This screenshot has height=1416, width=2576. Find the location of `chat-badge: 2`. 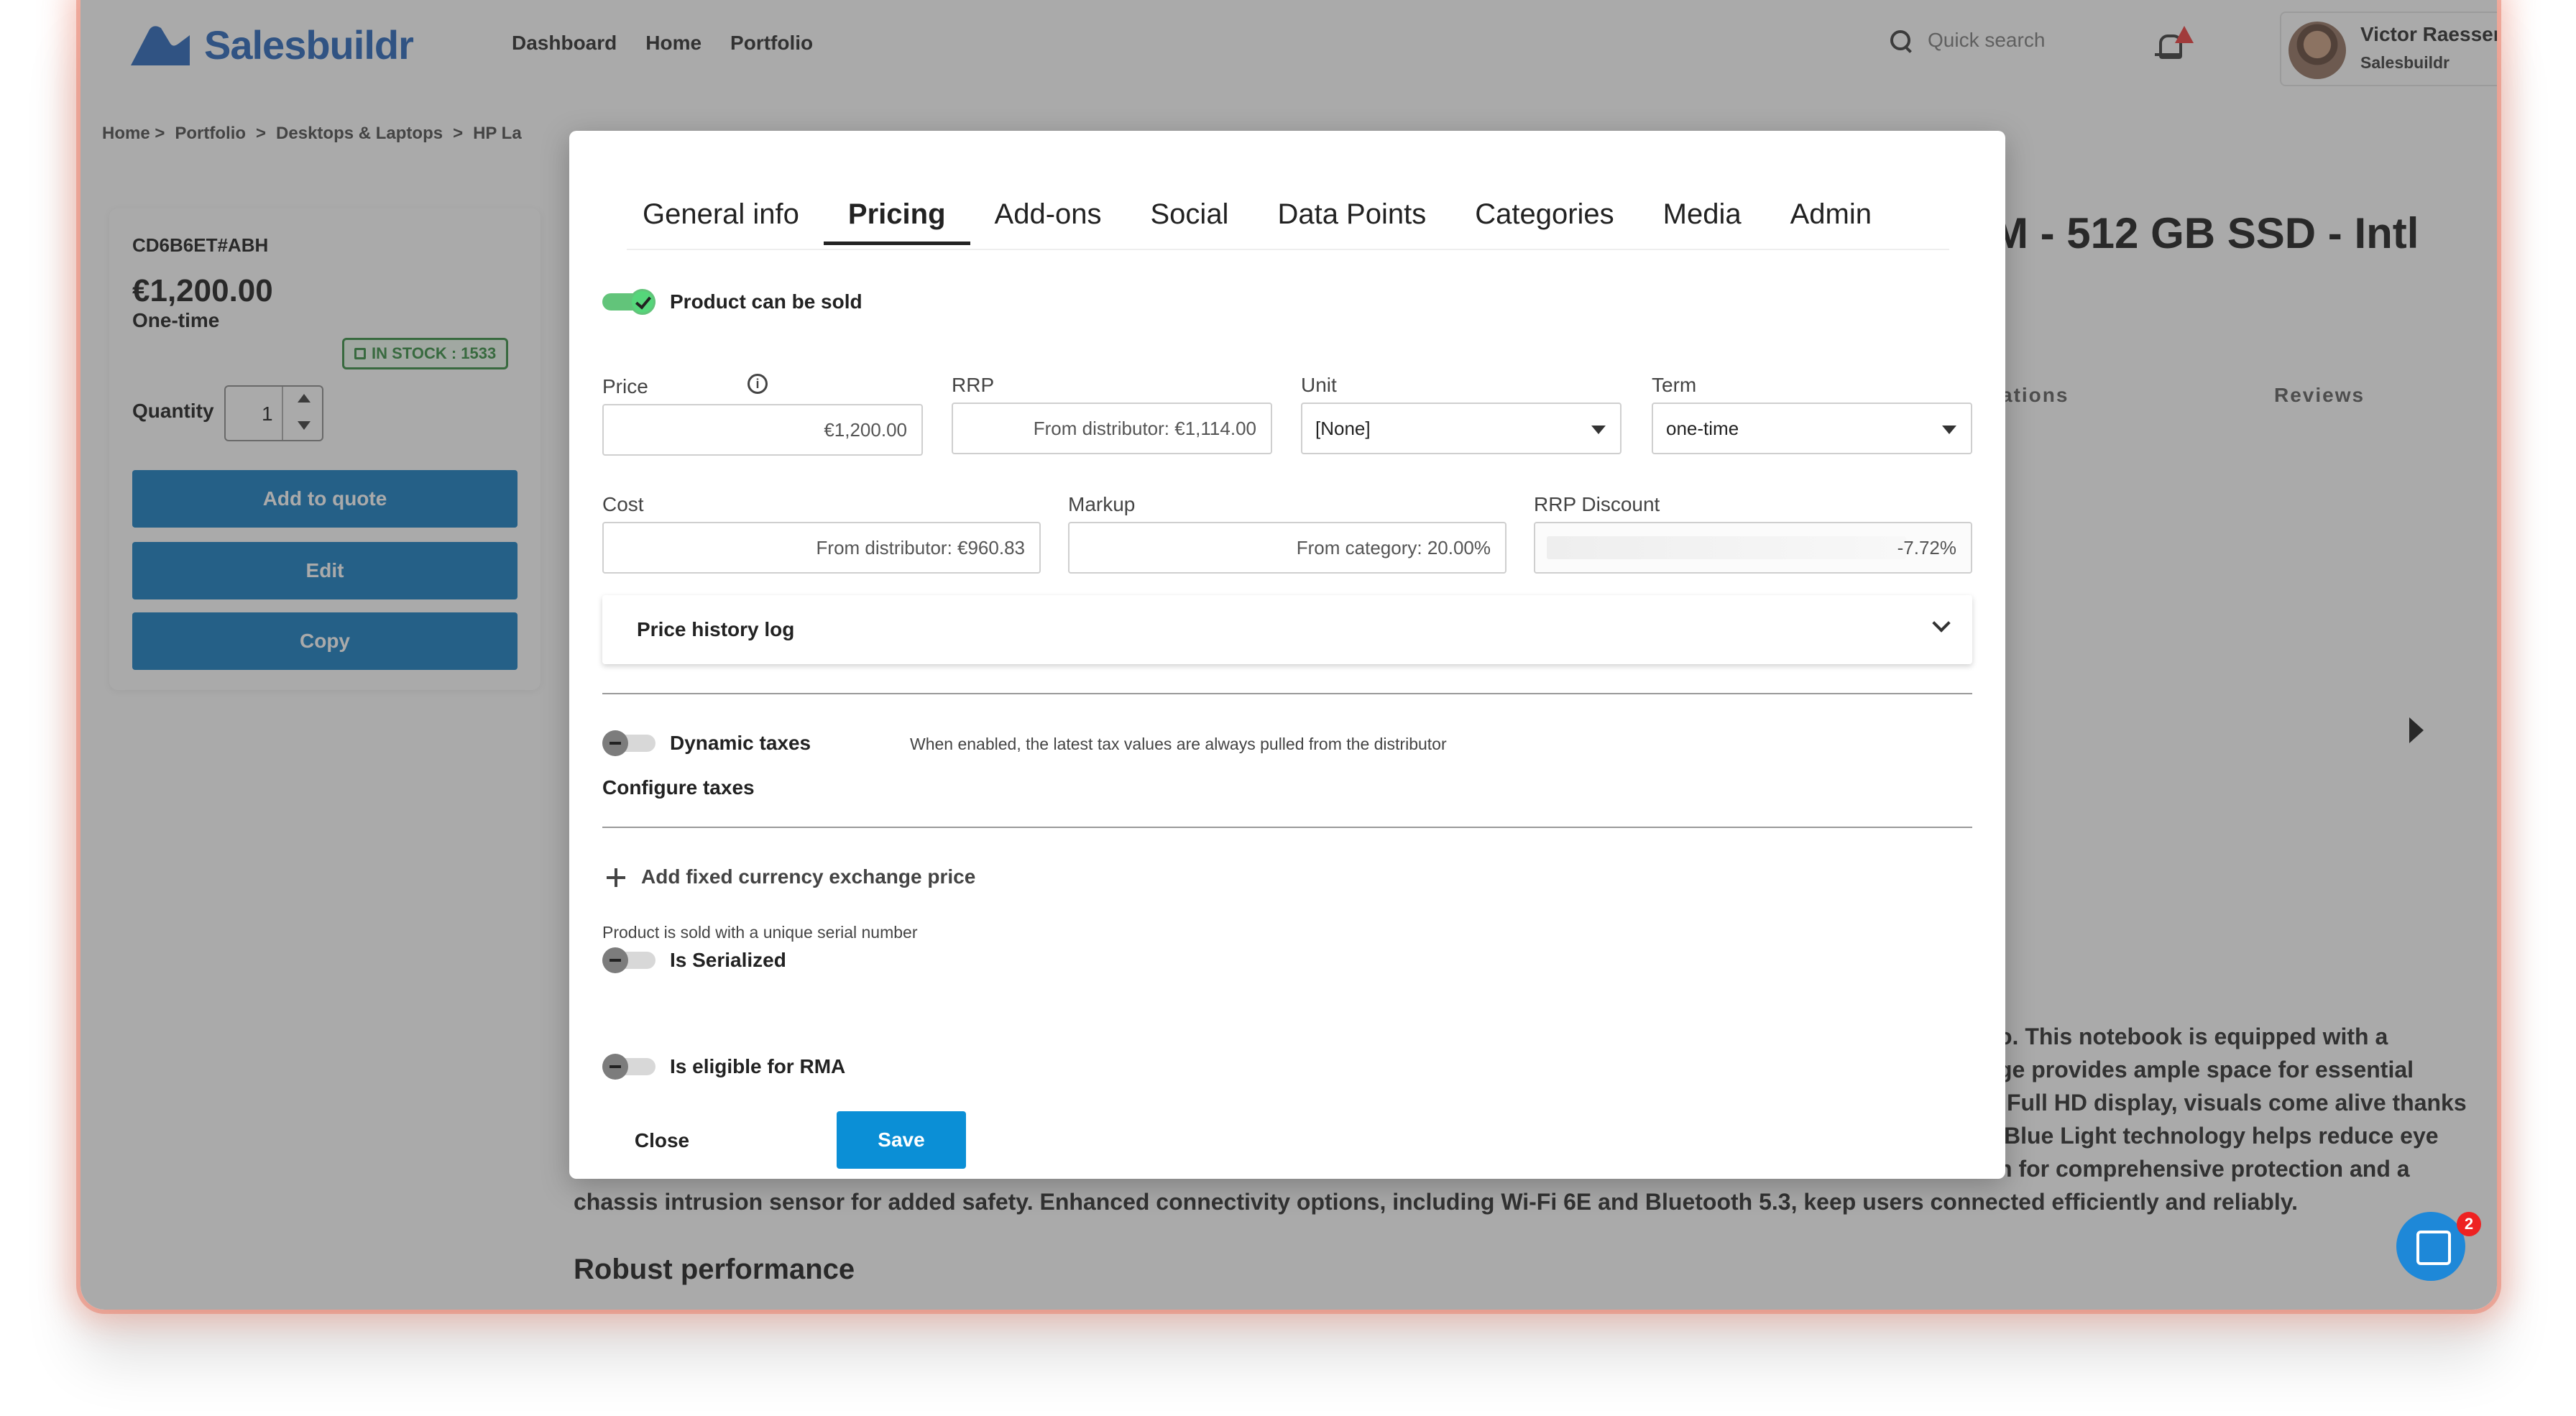

chat-badge: 2 is located at coordinates (2469, 1224).